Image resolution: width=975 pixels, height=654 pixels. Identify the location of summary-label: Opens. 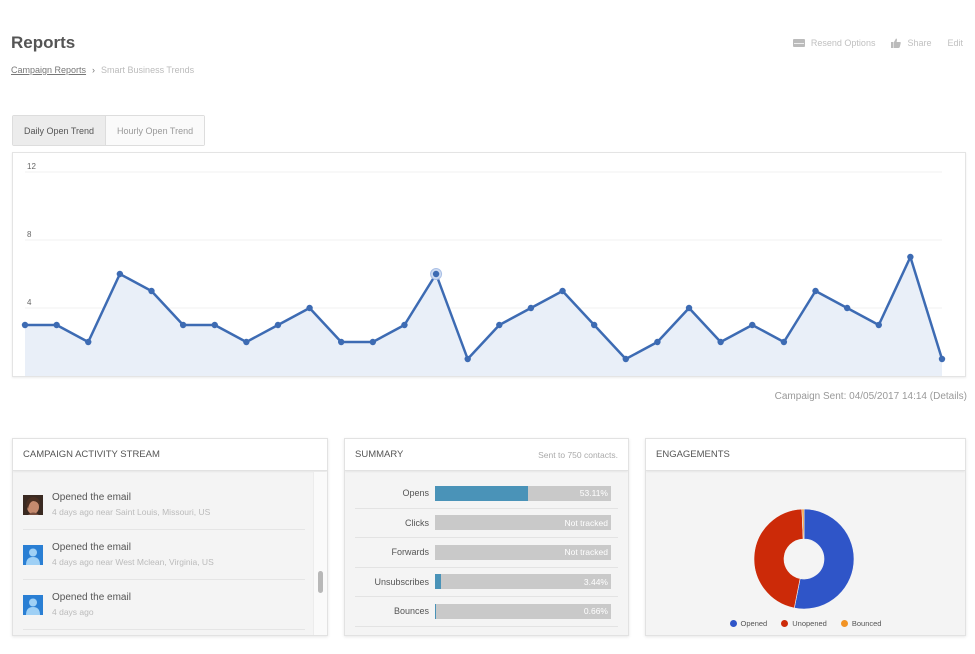
(415, 493).